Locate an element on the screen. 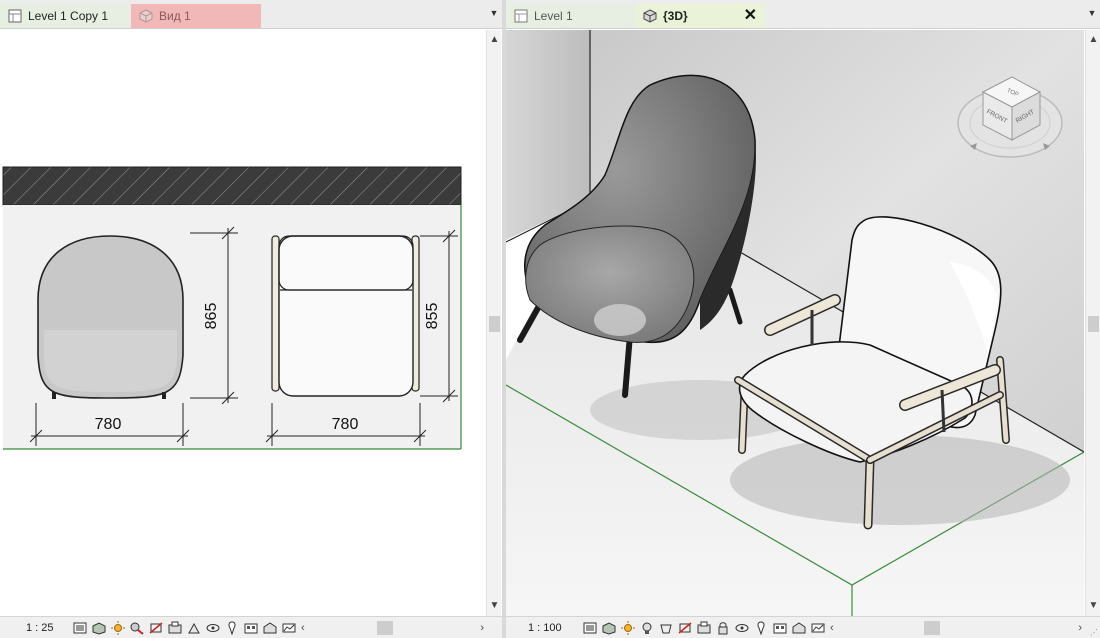 This screenshot has height=638, width=1100. left-view-control-bar: 1 : 25 ‹ › is located at coordinates (251, 627).